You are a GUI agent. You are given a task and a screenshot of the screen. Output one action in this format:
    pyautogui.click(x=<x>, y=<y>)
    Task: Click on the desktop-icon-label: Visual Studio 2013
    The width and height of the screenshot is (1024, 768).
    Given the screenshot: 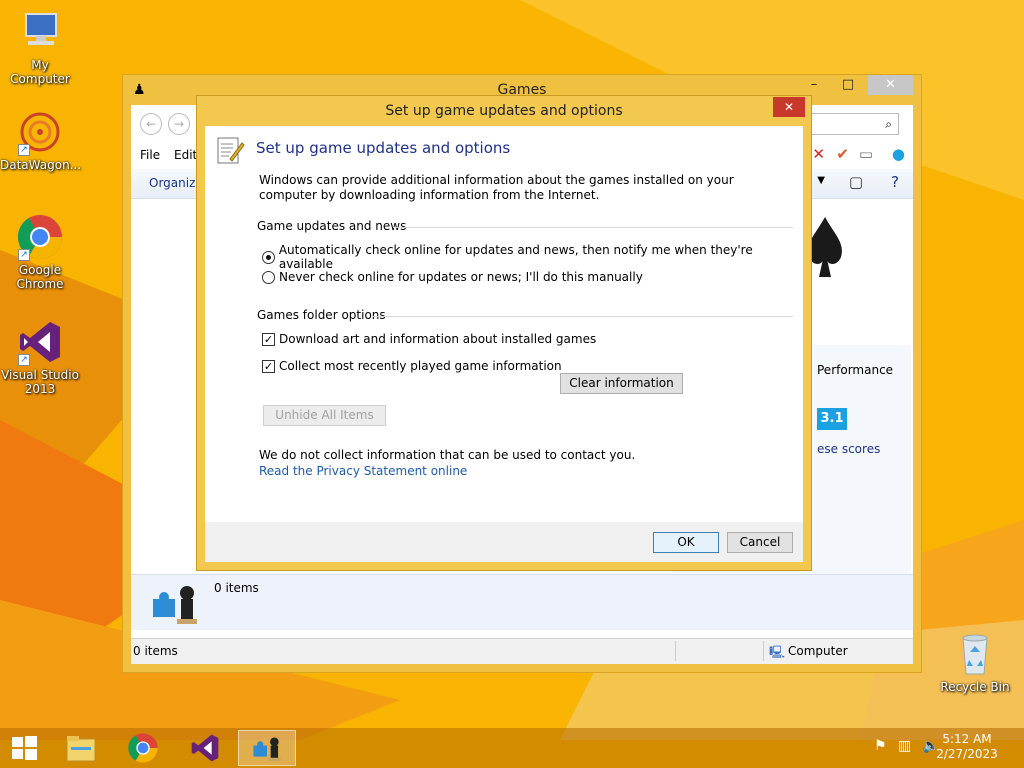 What is the action you would take?
    pyautogui.click(x=40, y=382)
    